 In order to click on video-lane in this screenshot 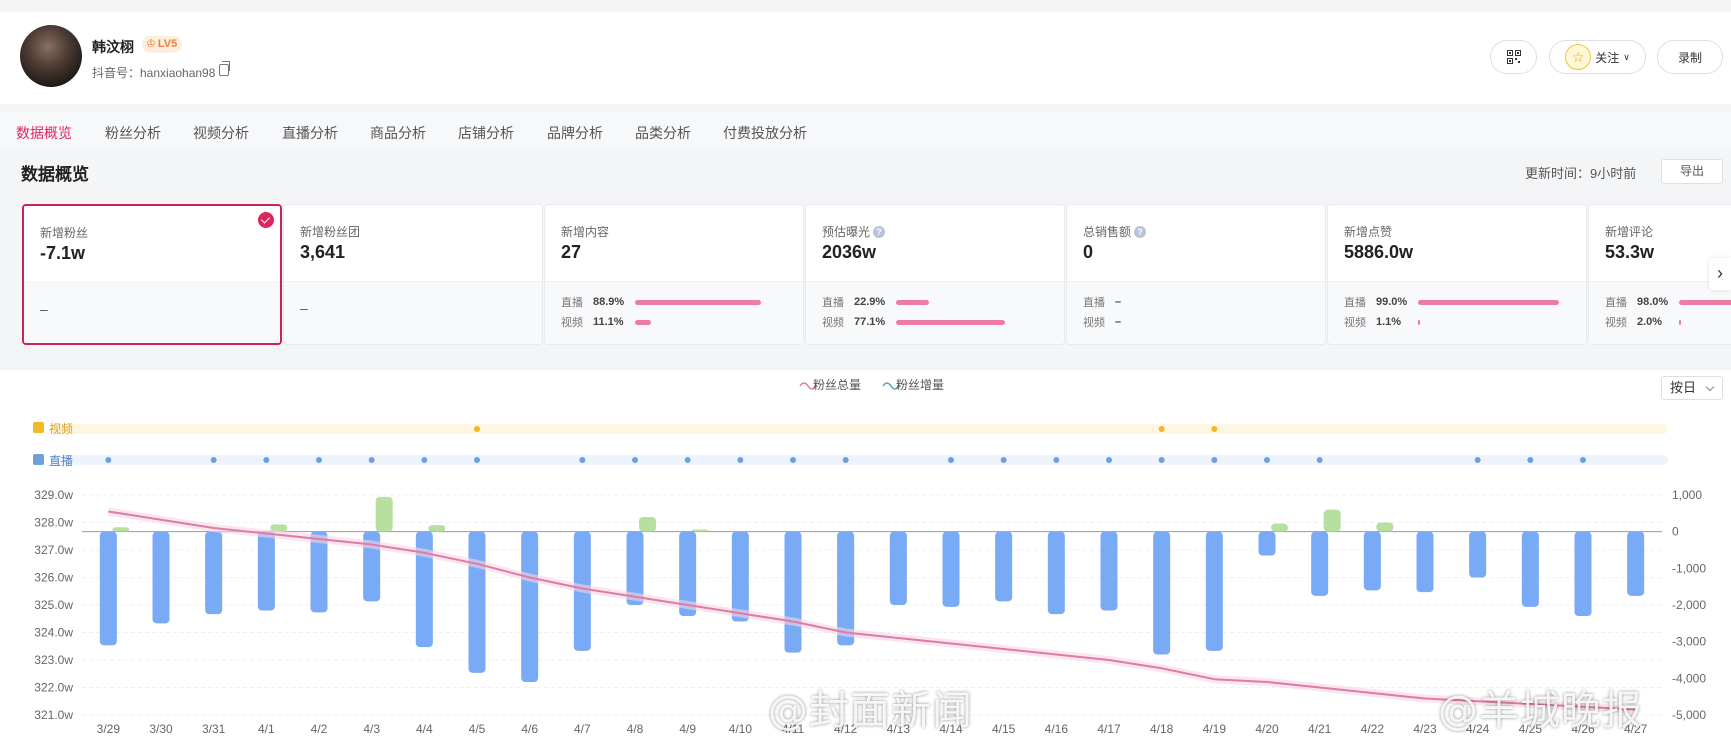, I will do `click(859, 429)`.